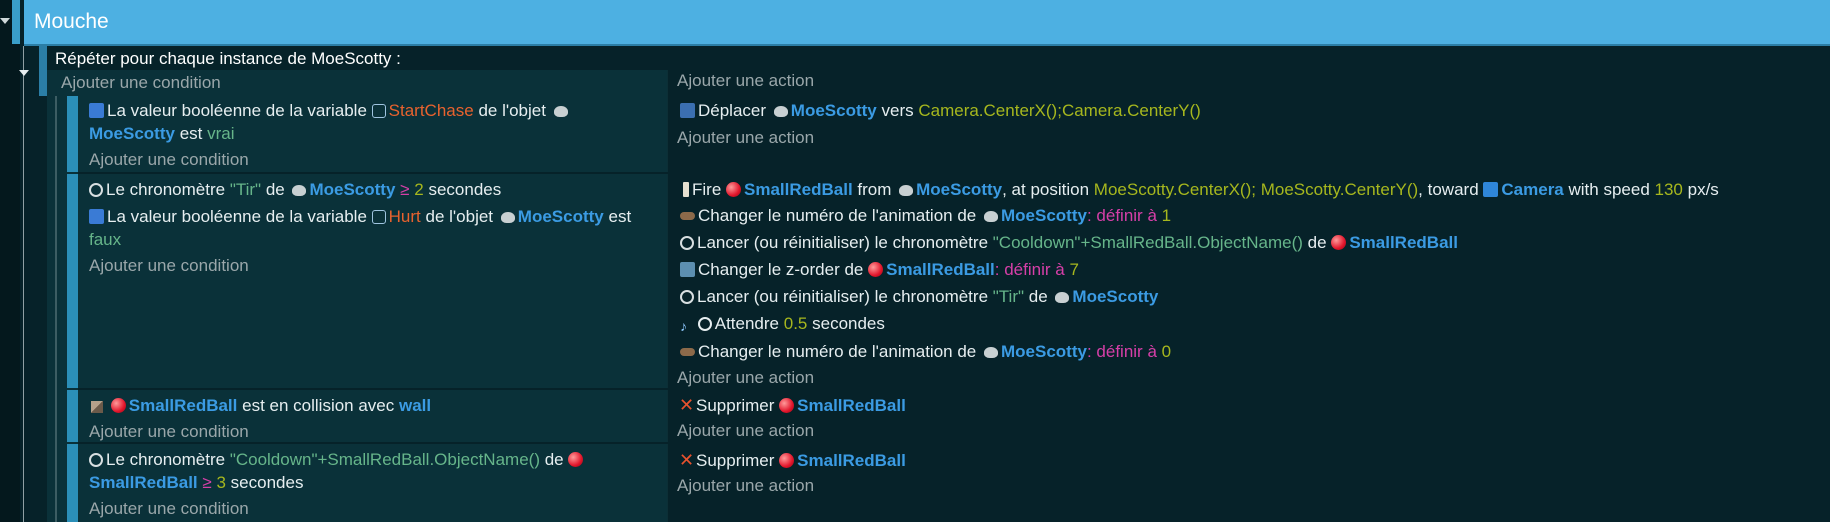 The image size is (1830, 522). What do you see at coordinates (745, 378) in the screenshot?
I see `e2-add-action: Ajouter une action` at bounding box center [745, 378].